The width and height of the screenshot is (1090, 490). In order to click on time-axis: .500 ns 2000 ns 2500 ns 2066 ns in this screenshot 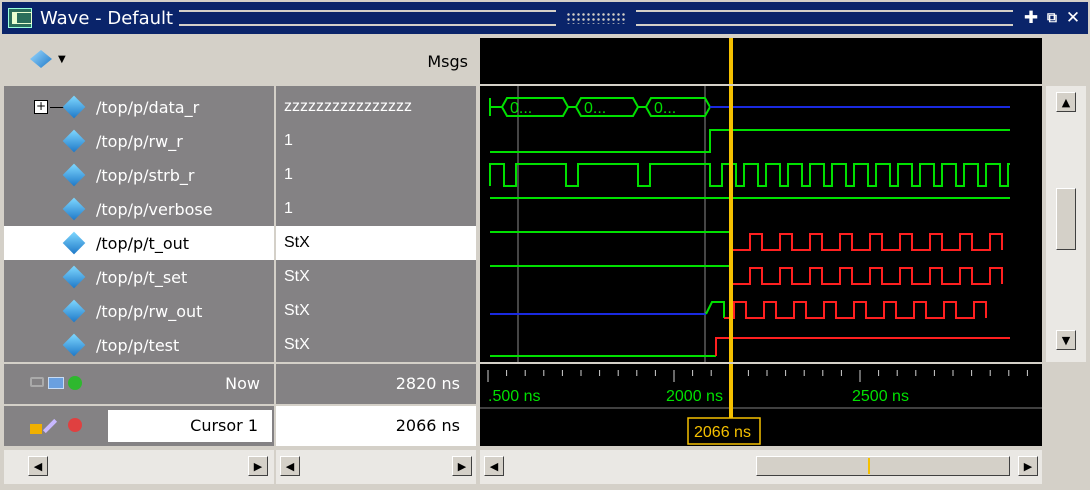, I will do `click(761, 405)`.